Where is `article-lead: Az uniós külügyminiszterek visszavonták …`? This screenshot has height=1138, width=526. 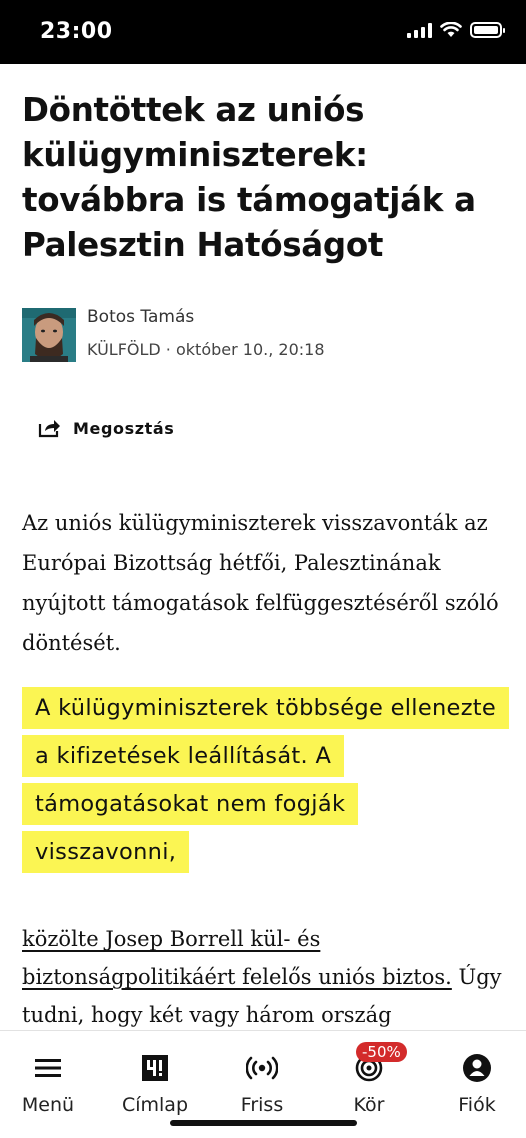
article-lead: Az uniós külügyminiszterek visszavonták … is located at coordinates (260, 583).